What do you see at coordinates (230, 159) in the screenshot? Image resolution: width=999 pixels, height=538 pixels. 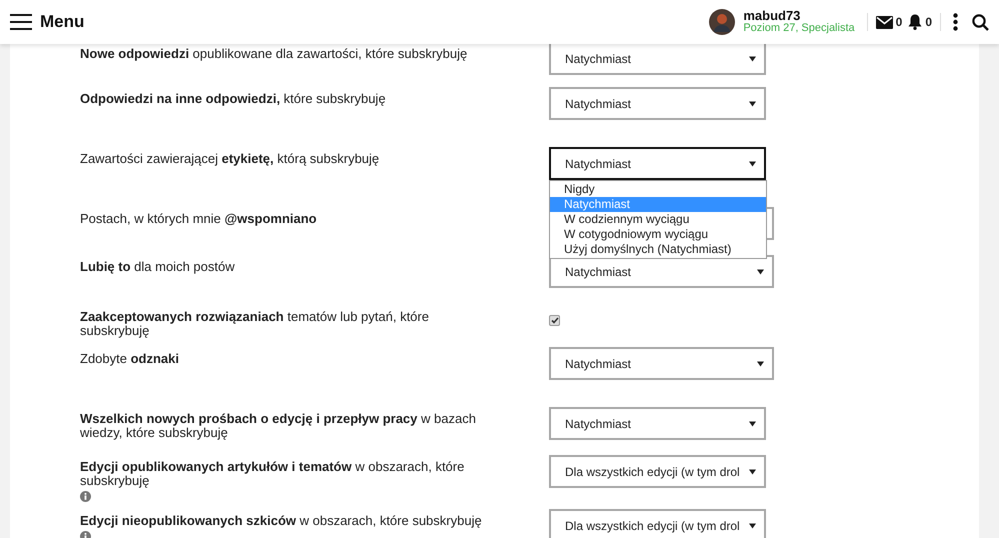 I see `setting-label: Zawartości zawierającej etykietę, którą subskrybuję` at bounding box center [230, 159].